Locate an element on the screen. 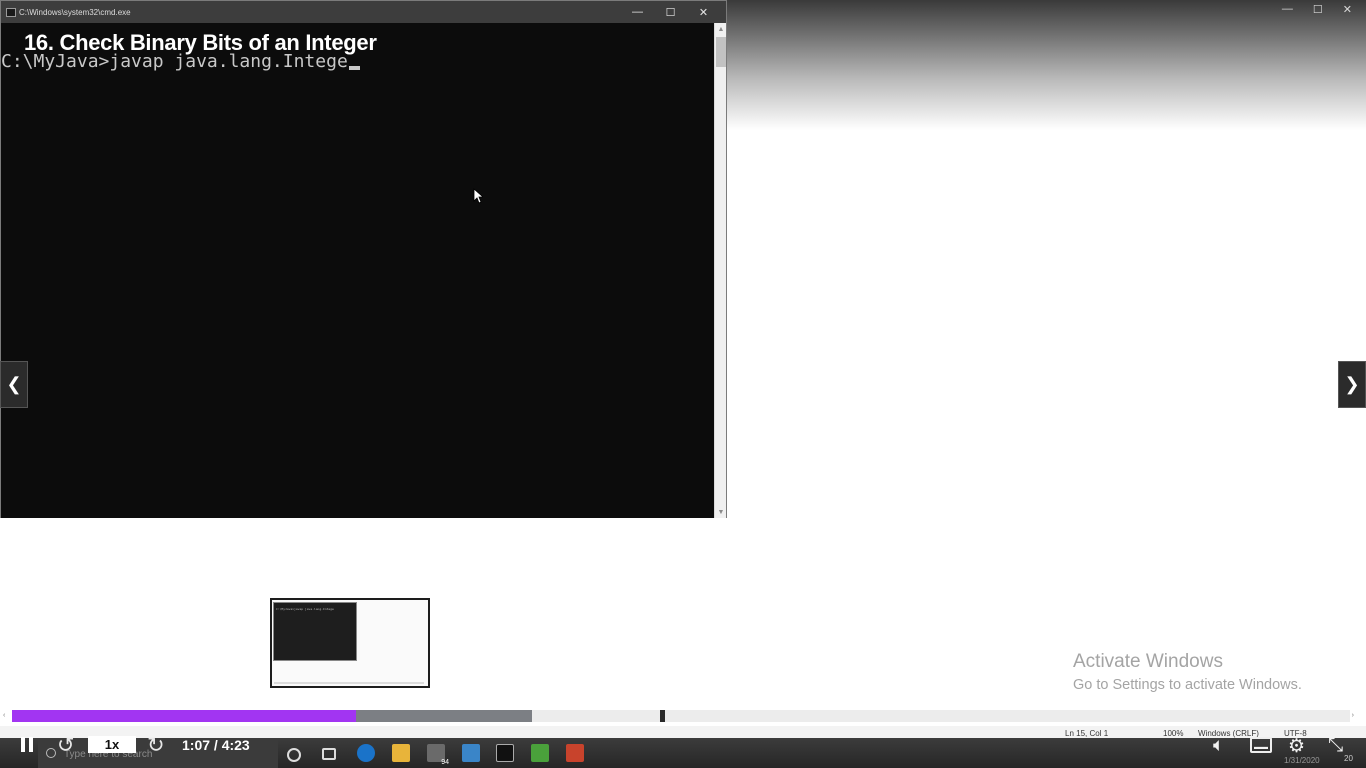 Image resolution: width=1366 pixels, height=768 pixels. minimize-button: — is located at coordinates (637, 12).